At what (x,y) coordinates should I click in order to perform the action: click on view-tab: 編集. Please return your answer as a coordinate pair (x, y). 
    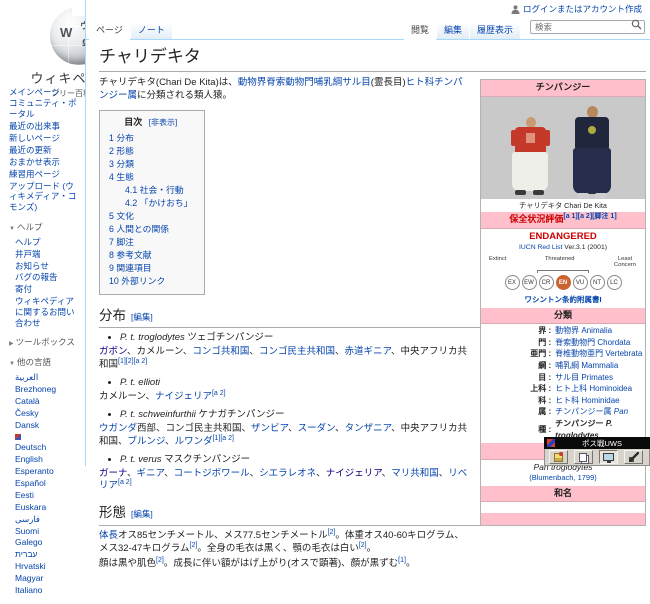
    Looking at the image, I should click on (453, 29).